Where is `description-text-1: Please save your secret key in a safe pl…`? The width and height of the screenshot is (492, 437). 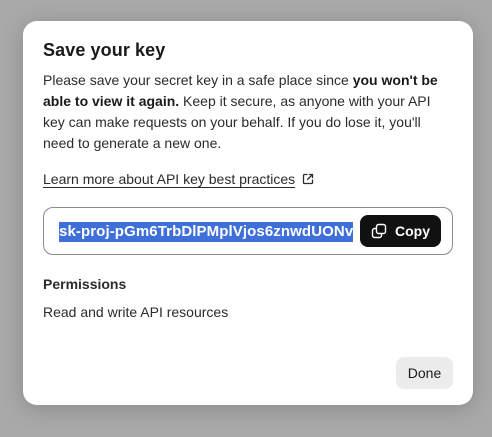 description-text-1: Please save your secret key in a safe pl… is located at coordinates (198, 80).